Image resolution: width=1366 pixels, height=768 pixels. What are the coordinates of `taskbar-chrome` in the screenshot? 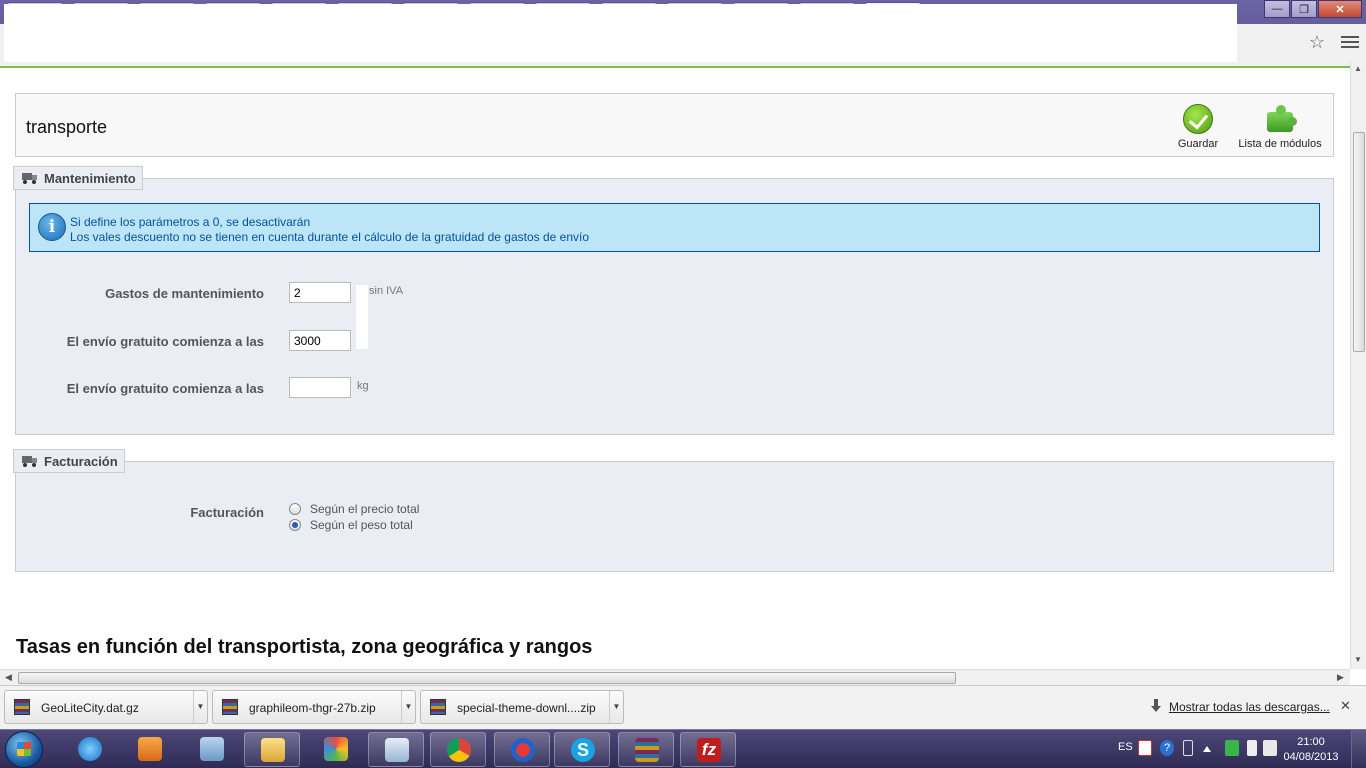 It's located at (458, 749).